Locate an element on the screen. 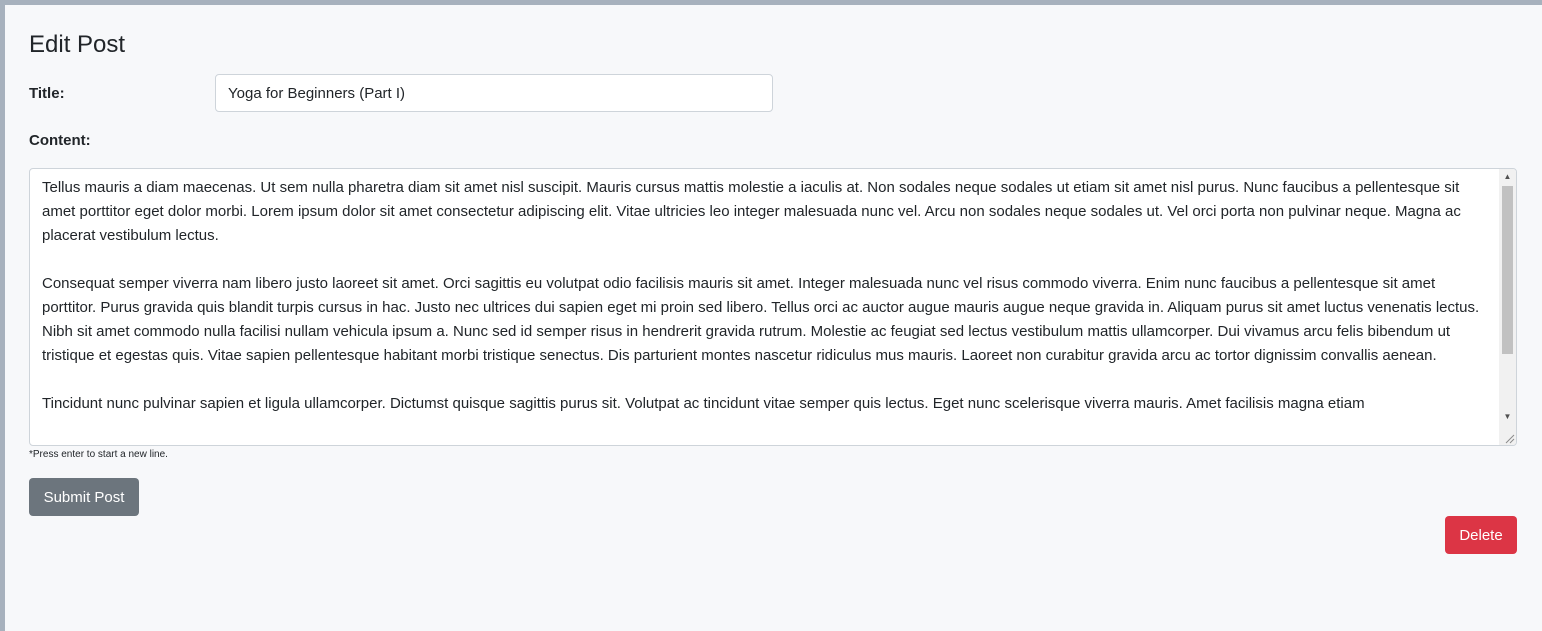 The height and width of the screenshot is (631, 1542). page-title: Edit Post is located at coordinates (77, 44).